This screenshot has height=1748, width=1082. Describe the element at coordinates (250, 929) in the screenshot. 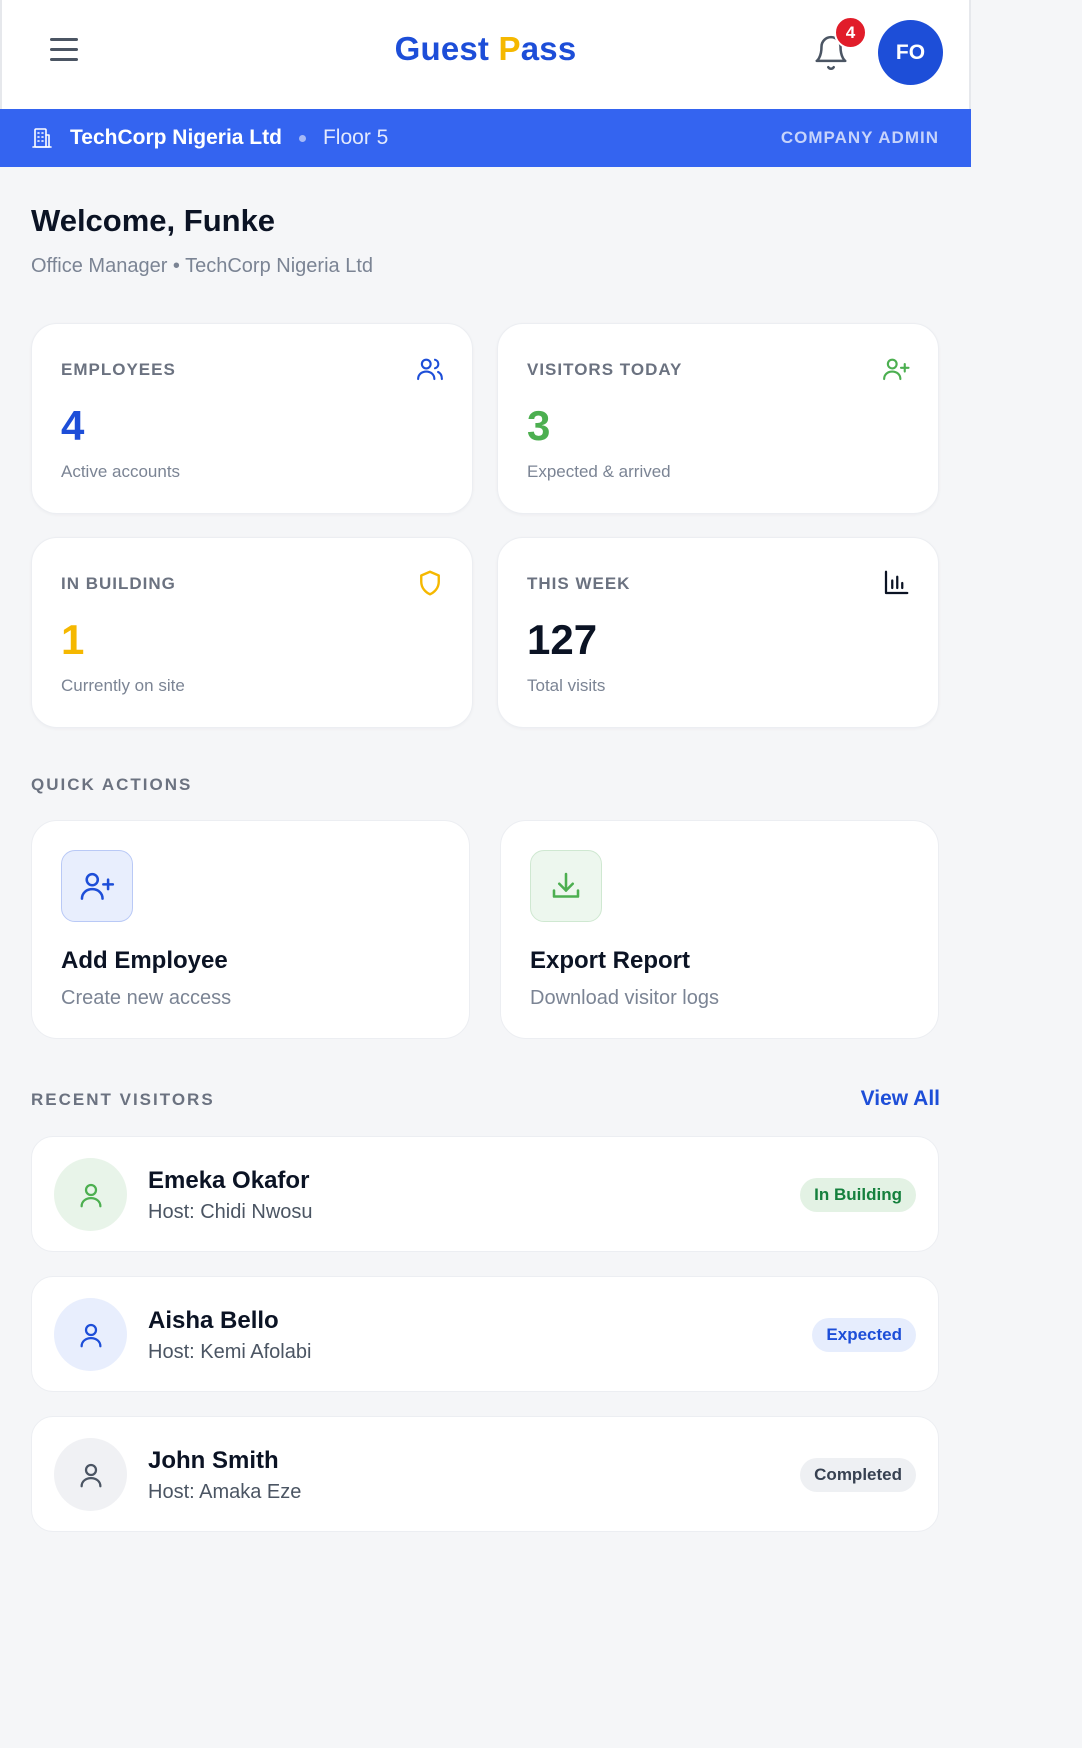

I see `add-employee-button: Add Employee Create new access` at that location.